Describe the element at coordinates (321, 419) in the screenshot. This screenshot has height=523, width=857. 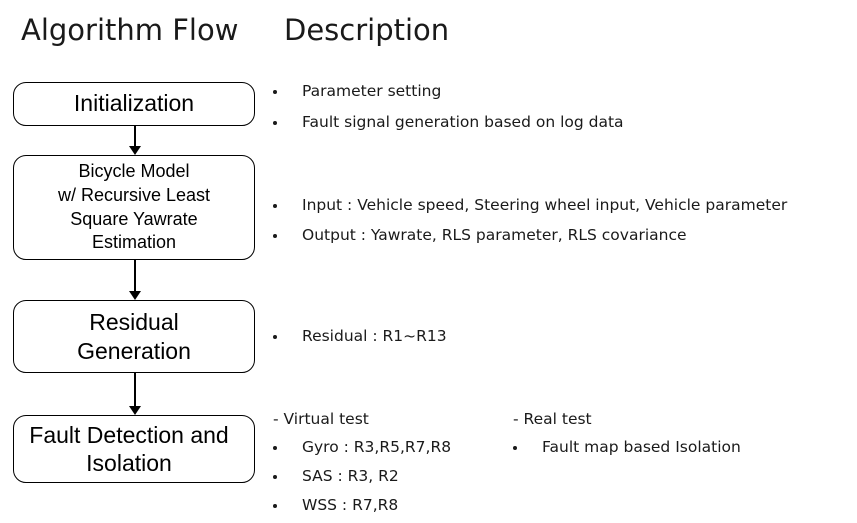
I see `virtual-test-heading: - Virtual test` at that location.